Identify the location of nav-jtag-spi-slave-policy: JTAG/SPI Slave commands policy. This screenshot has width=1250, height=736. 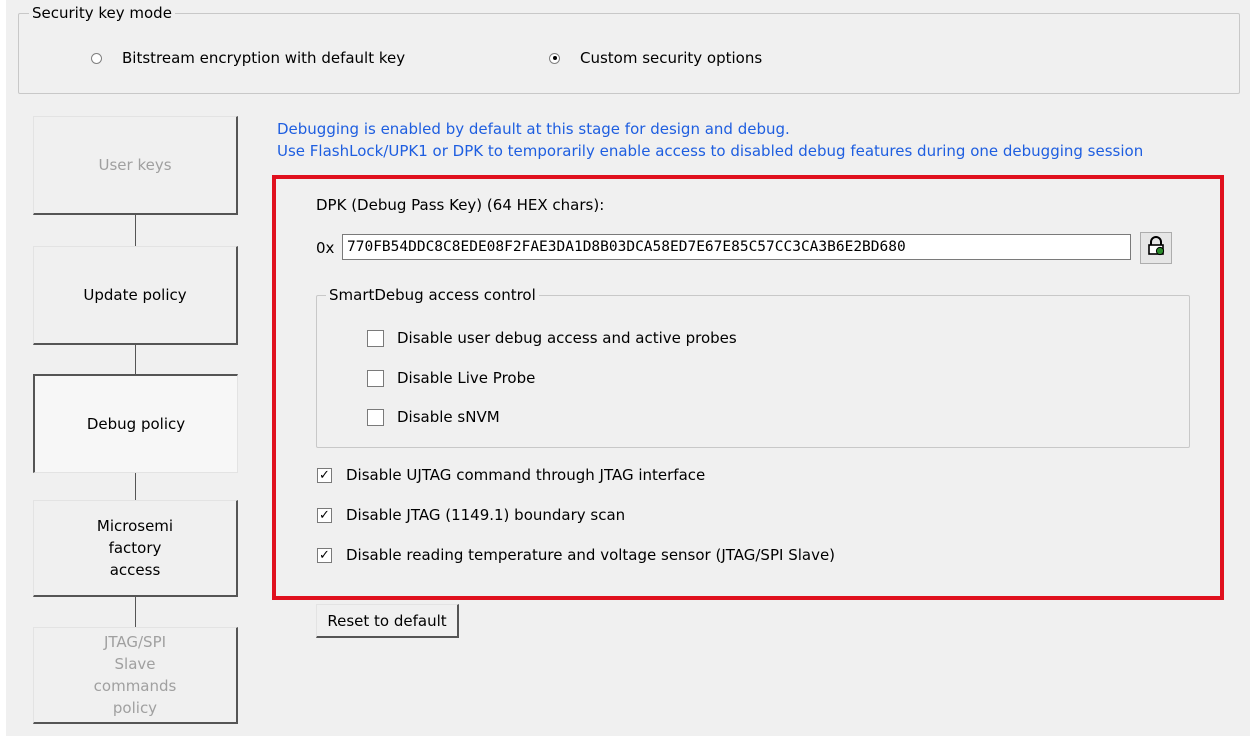
(135, 675).